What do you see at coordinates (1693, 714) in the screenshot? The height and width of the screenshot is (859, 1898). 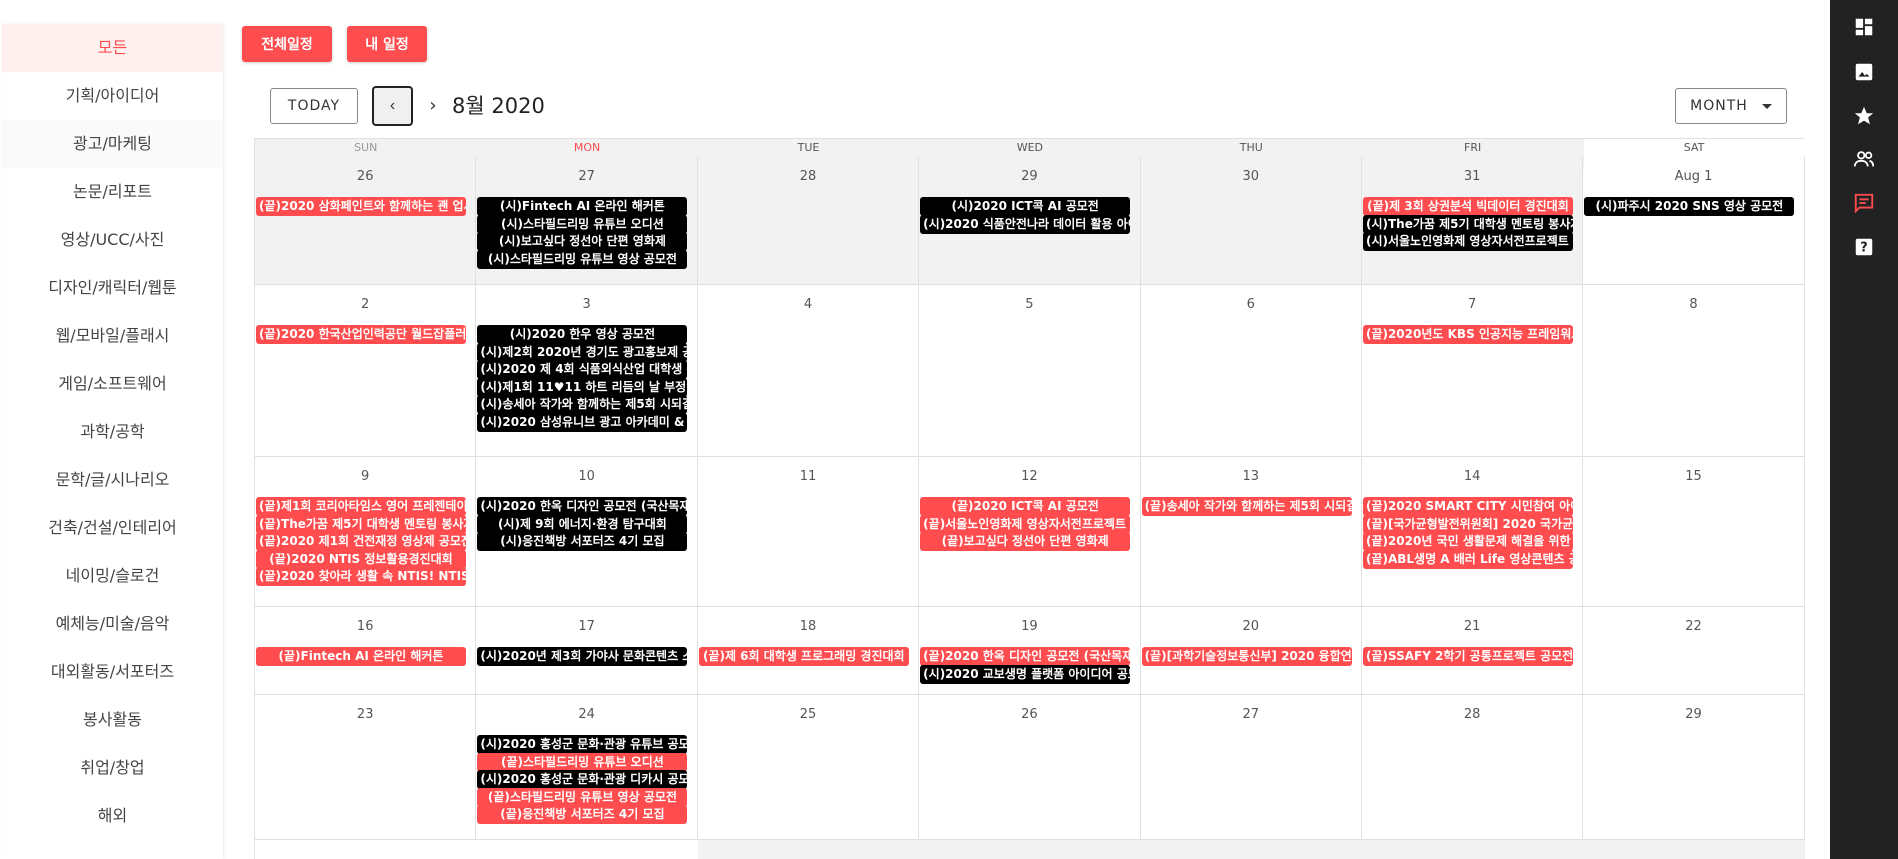 I see `day-number: 29` at bounding box center [1693, 714].